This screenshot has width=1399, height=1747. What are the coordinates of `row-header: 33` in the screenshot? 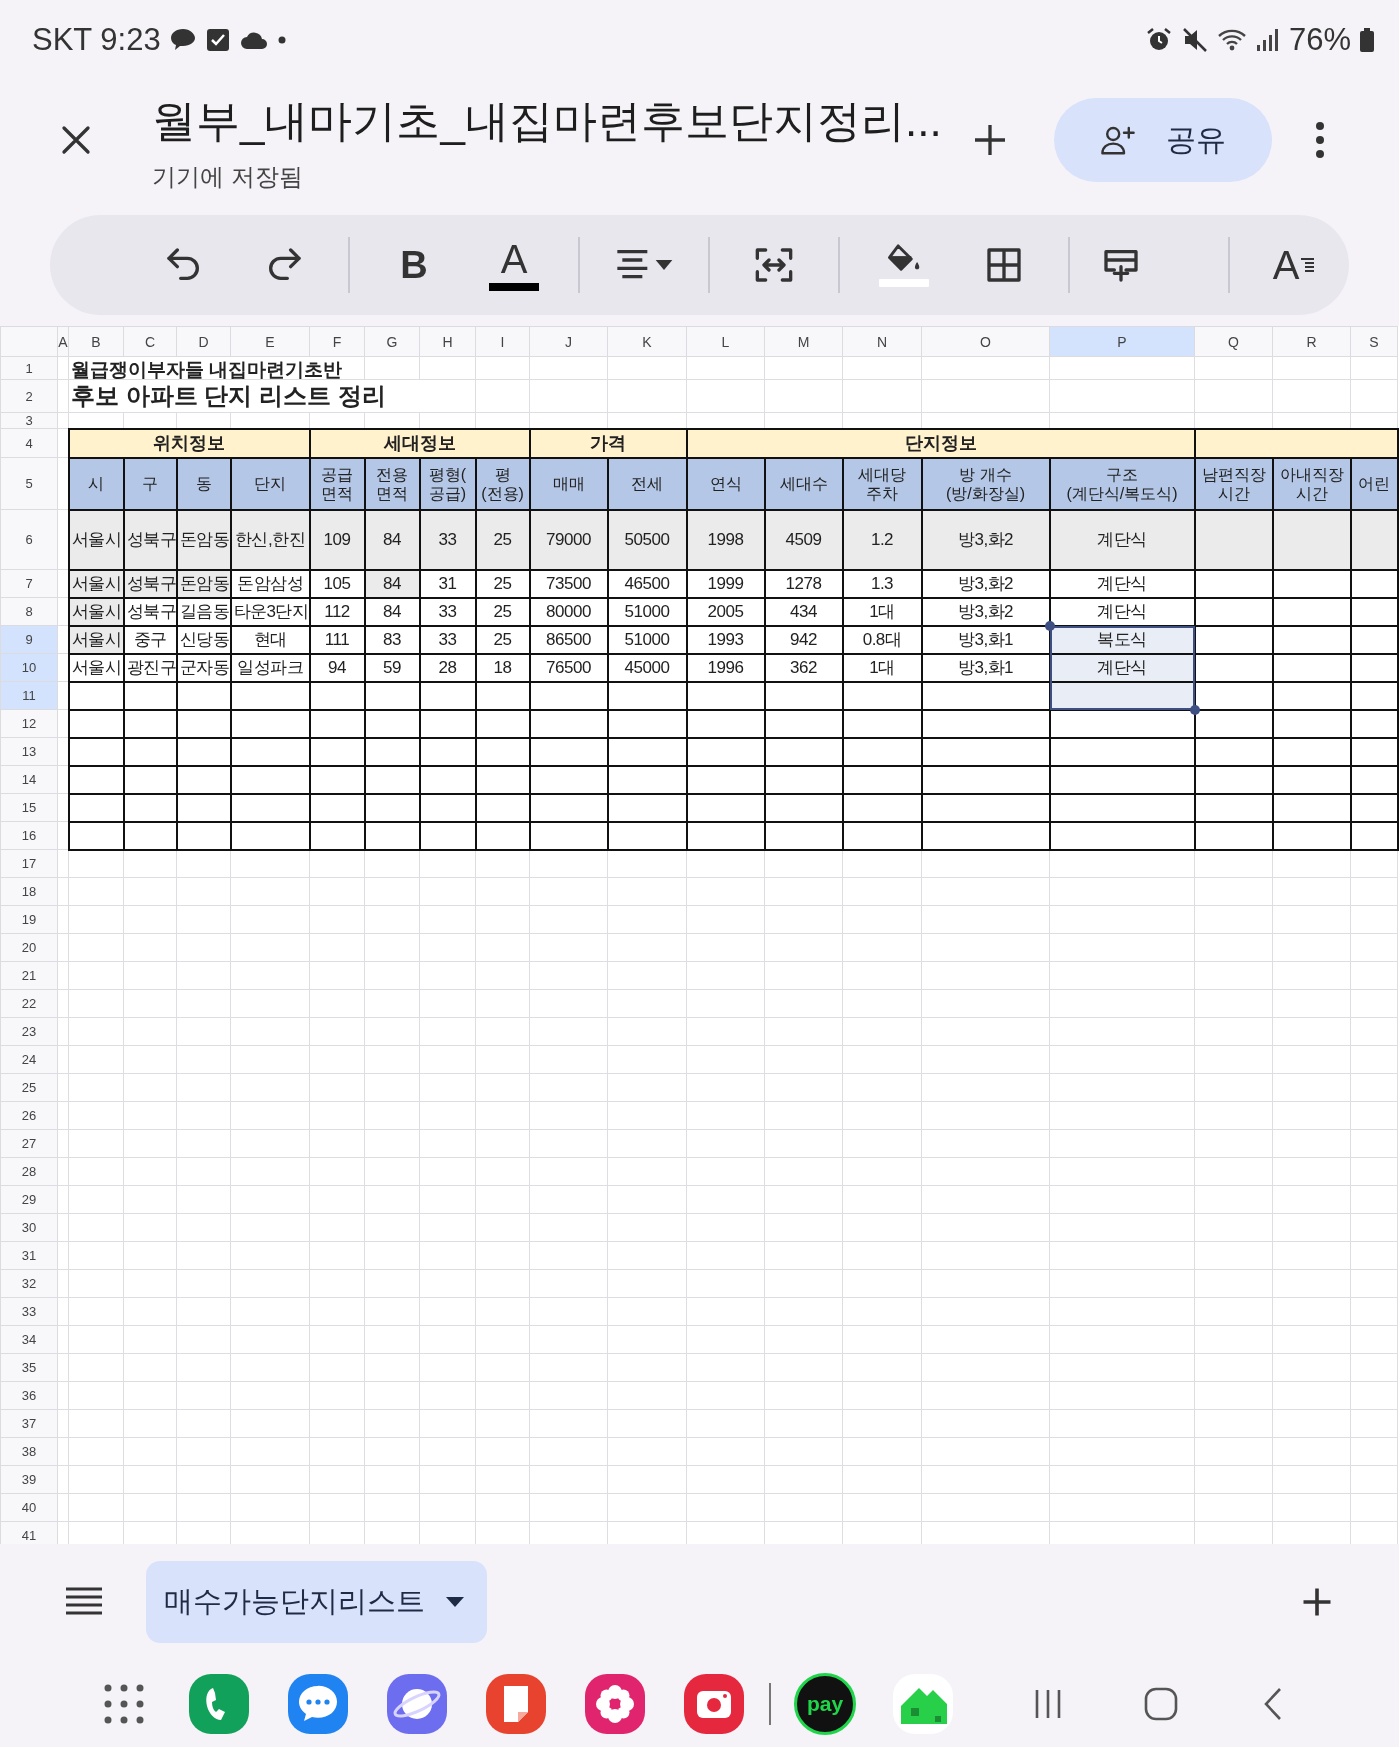 It's located at (29, 1311).